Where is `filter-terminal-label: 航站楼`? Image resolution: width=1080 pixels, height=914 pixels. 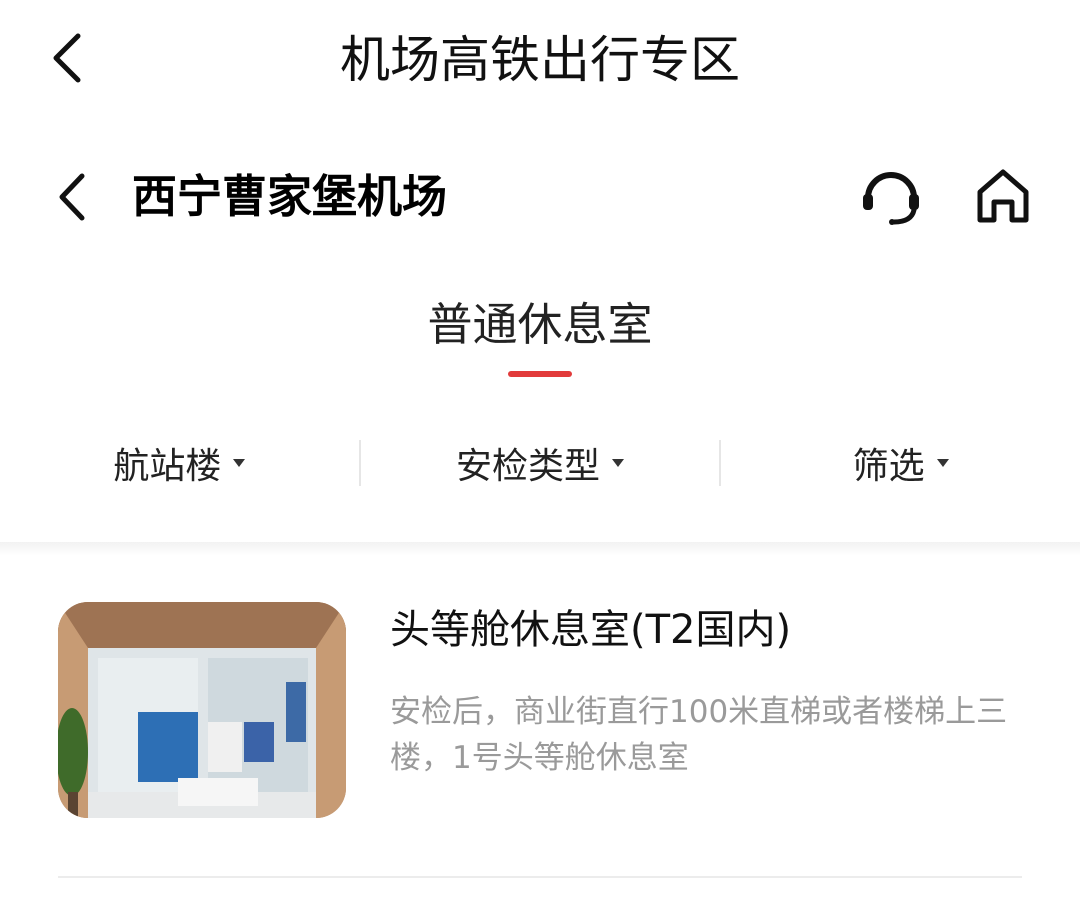
filter-terminal-label: 航站楼 is located at coordinates (167, 466).